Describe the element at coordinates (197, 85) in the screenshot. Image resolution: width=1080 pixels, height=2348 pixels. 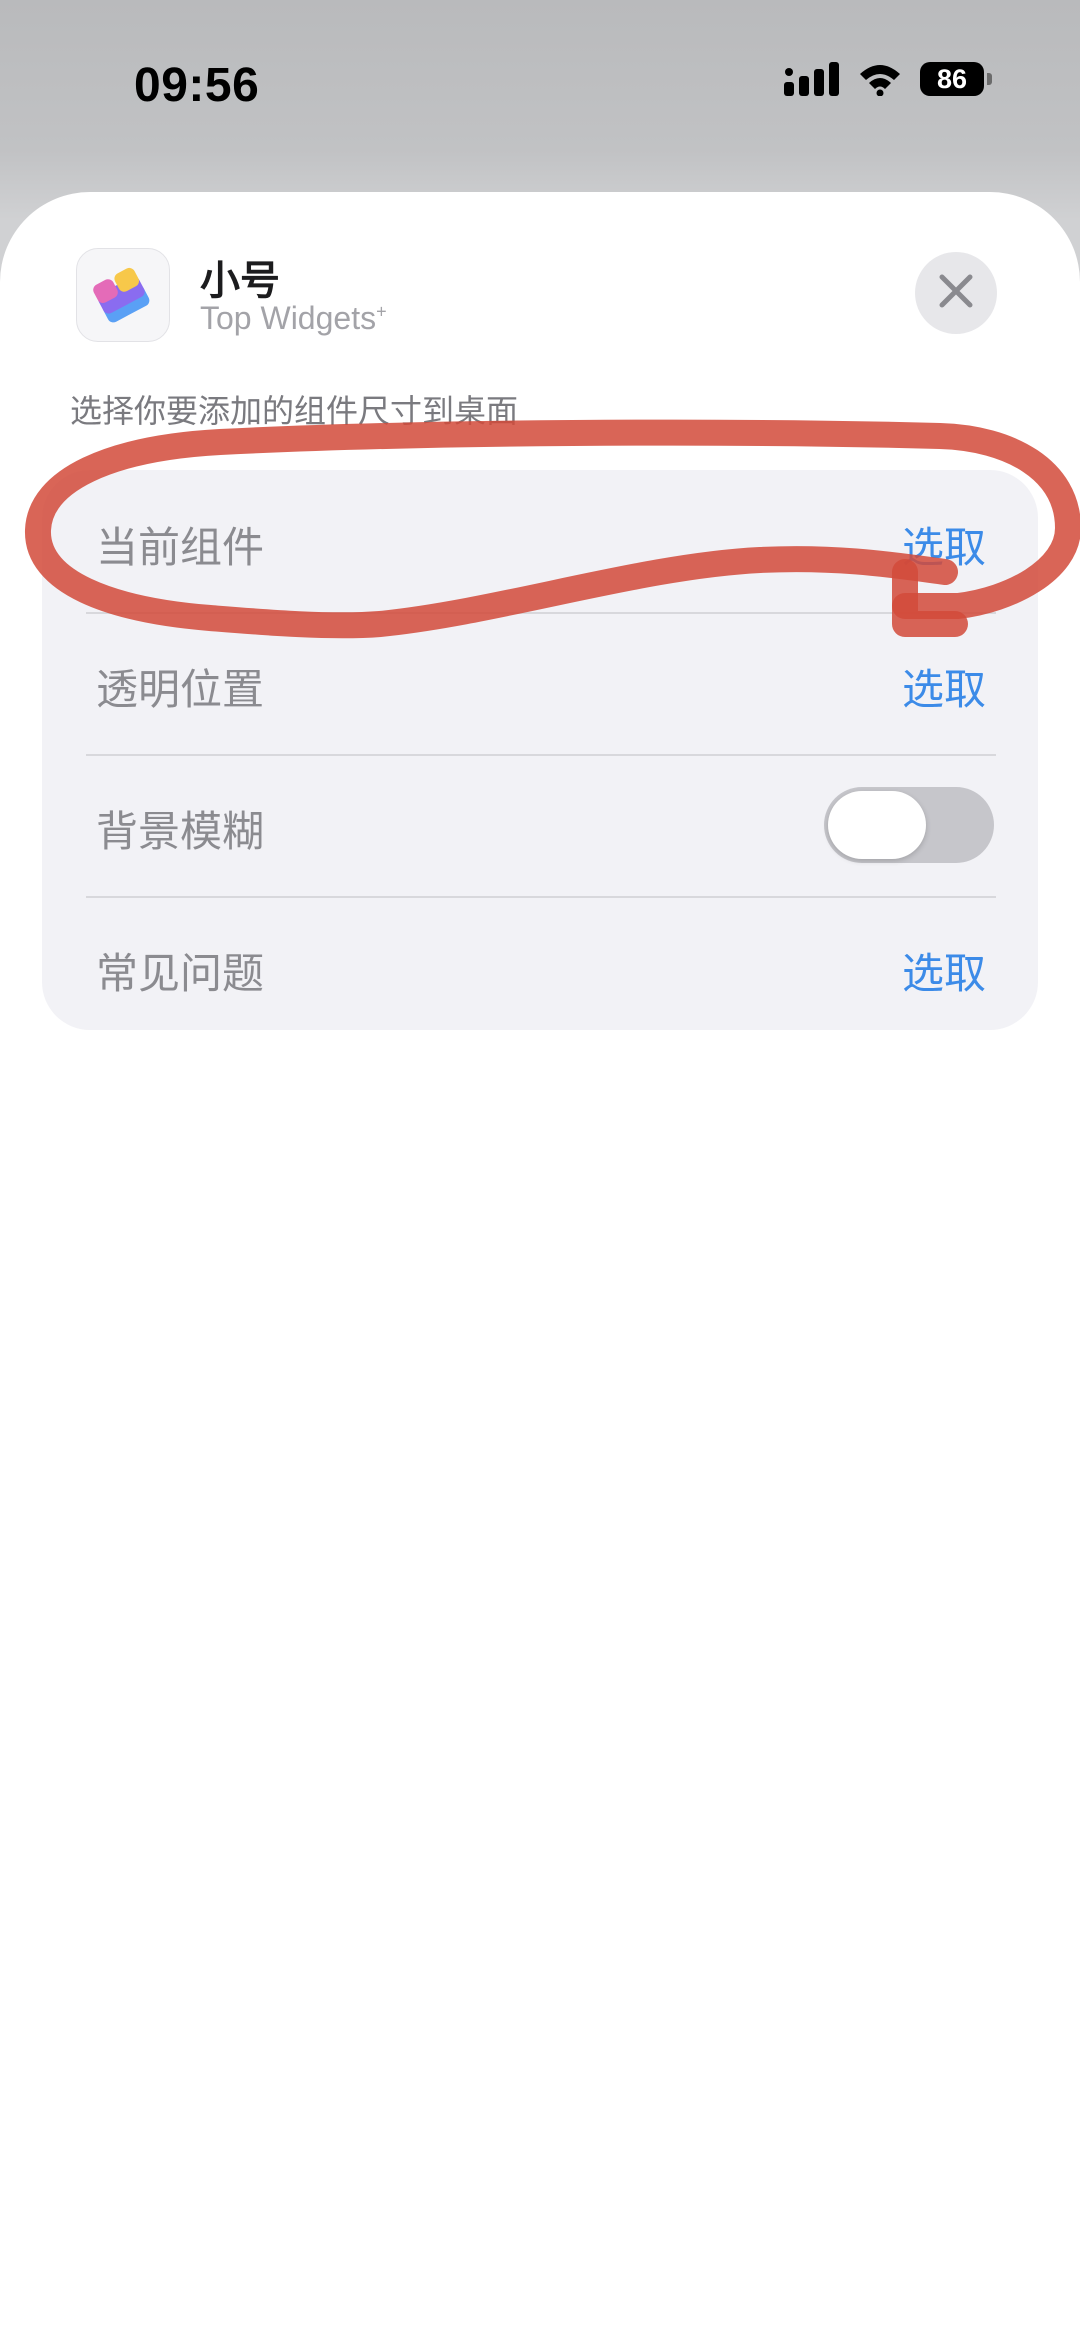
I see `status-time: 09:56` at that location.